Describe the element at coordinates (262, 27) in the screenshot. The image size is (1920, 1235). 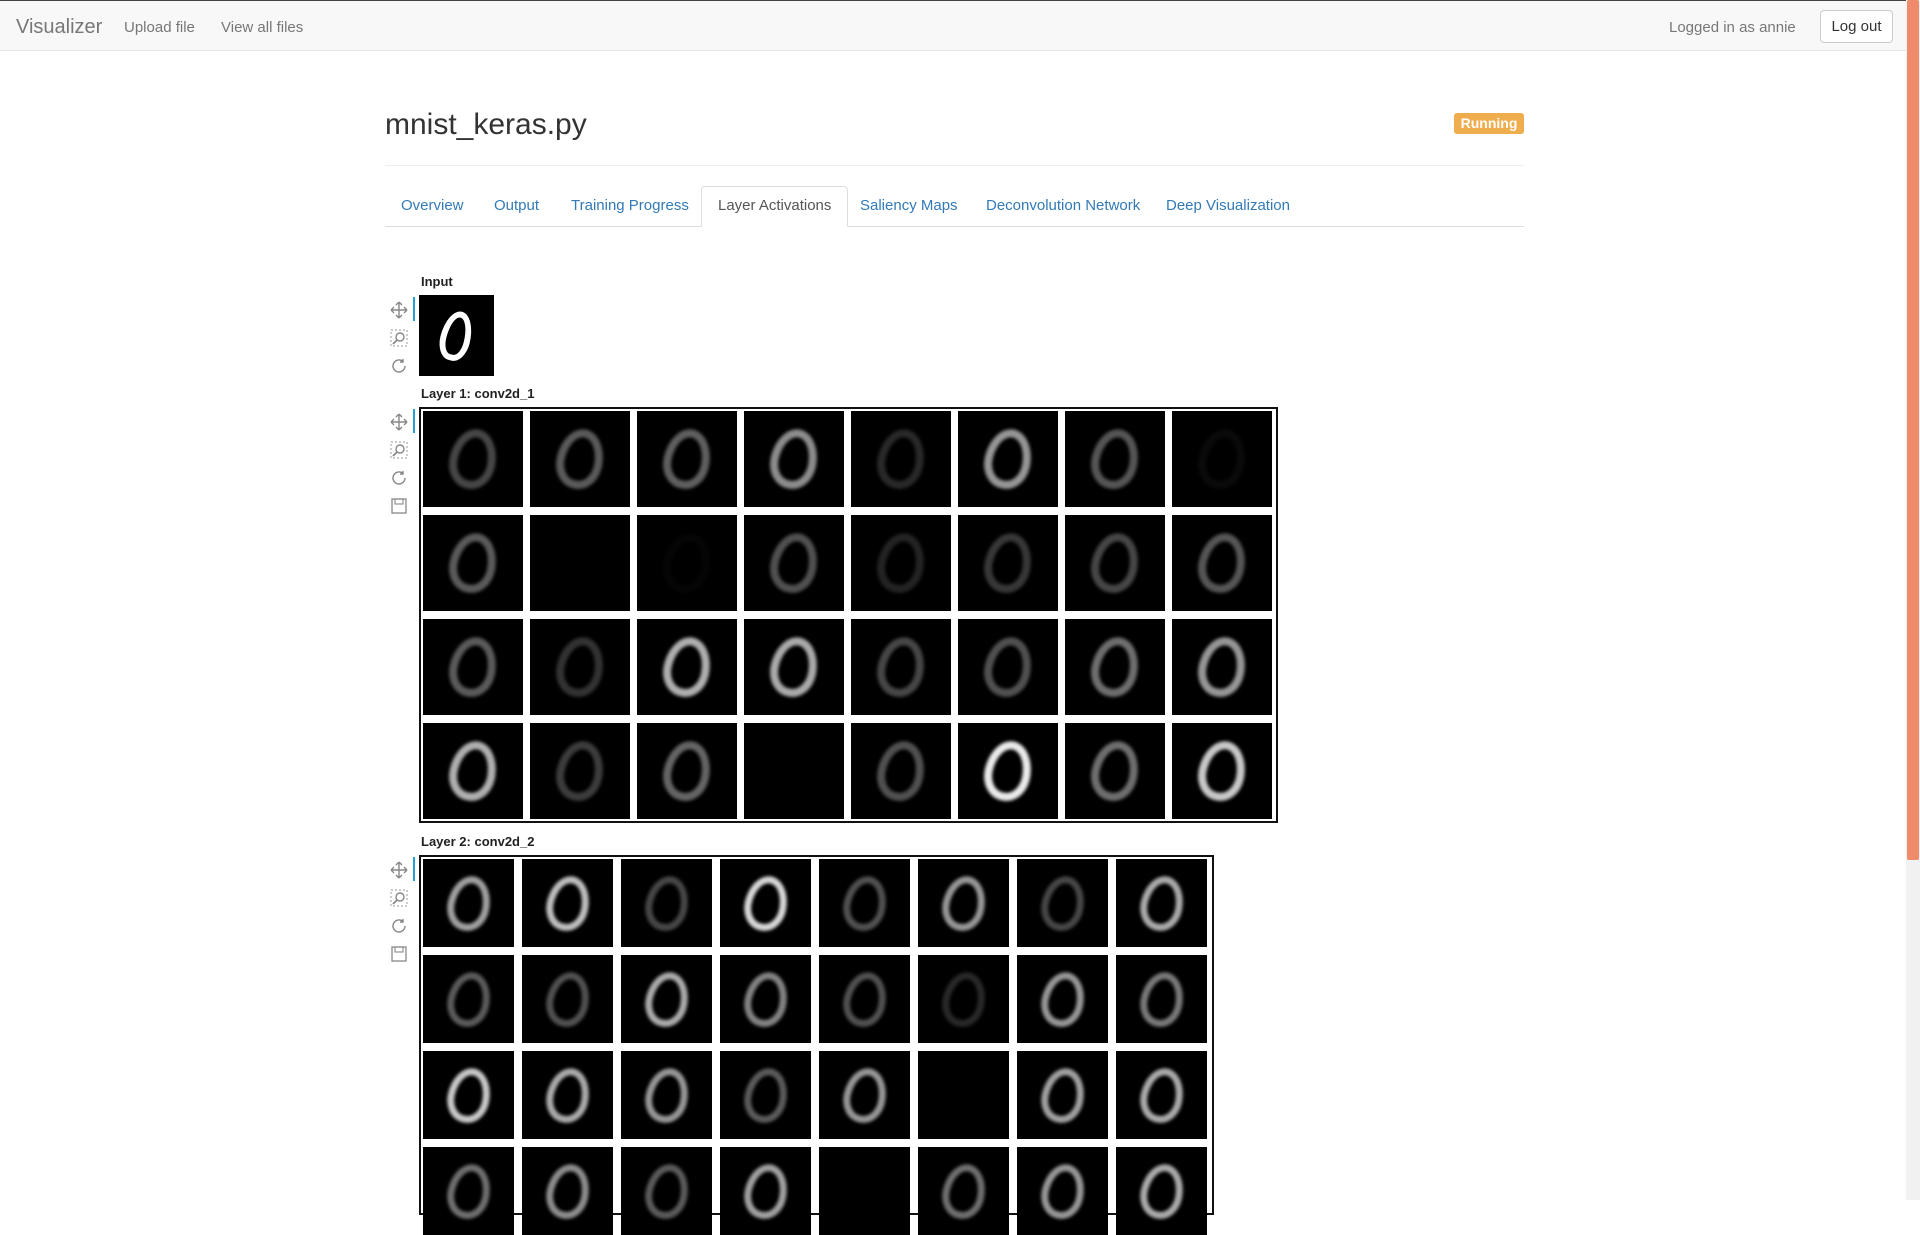
I see `view-all-files-link: View all files` at that location.